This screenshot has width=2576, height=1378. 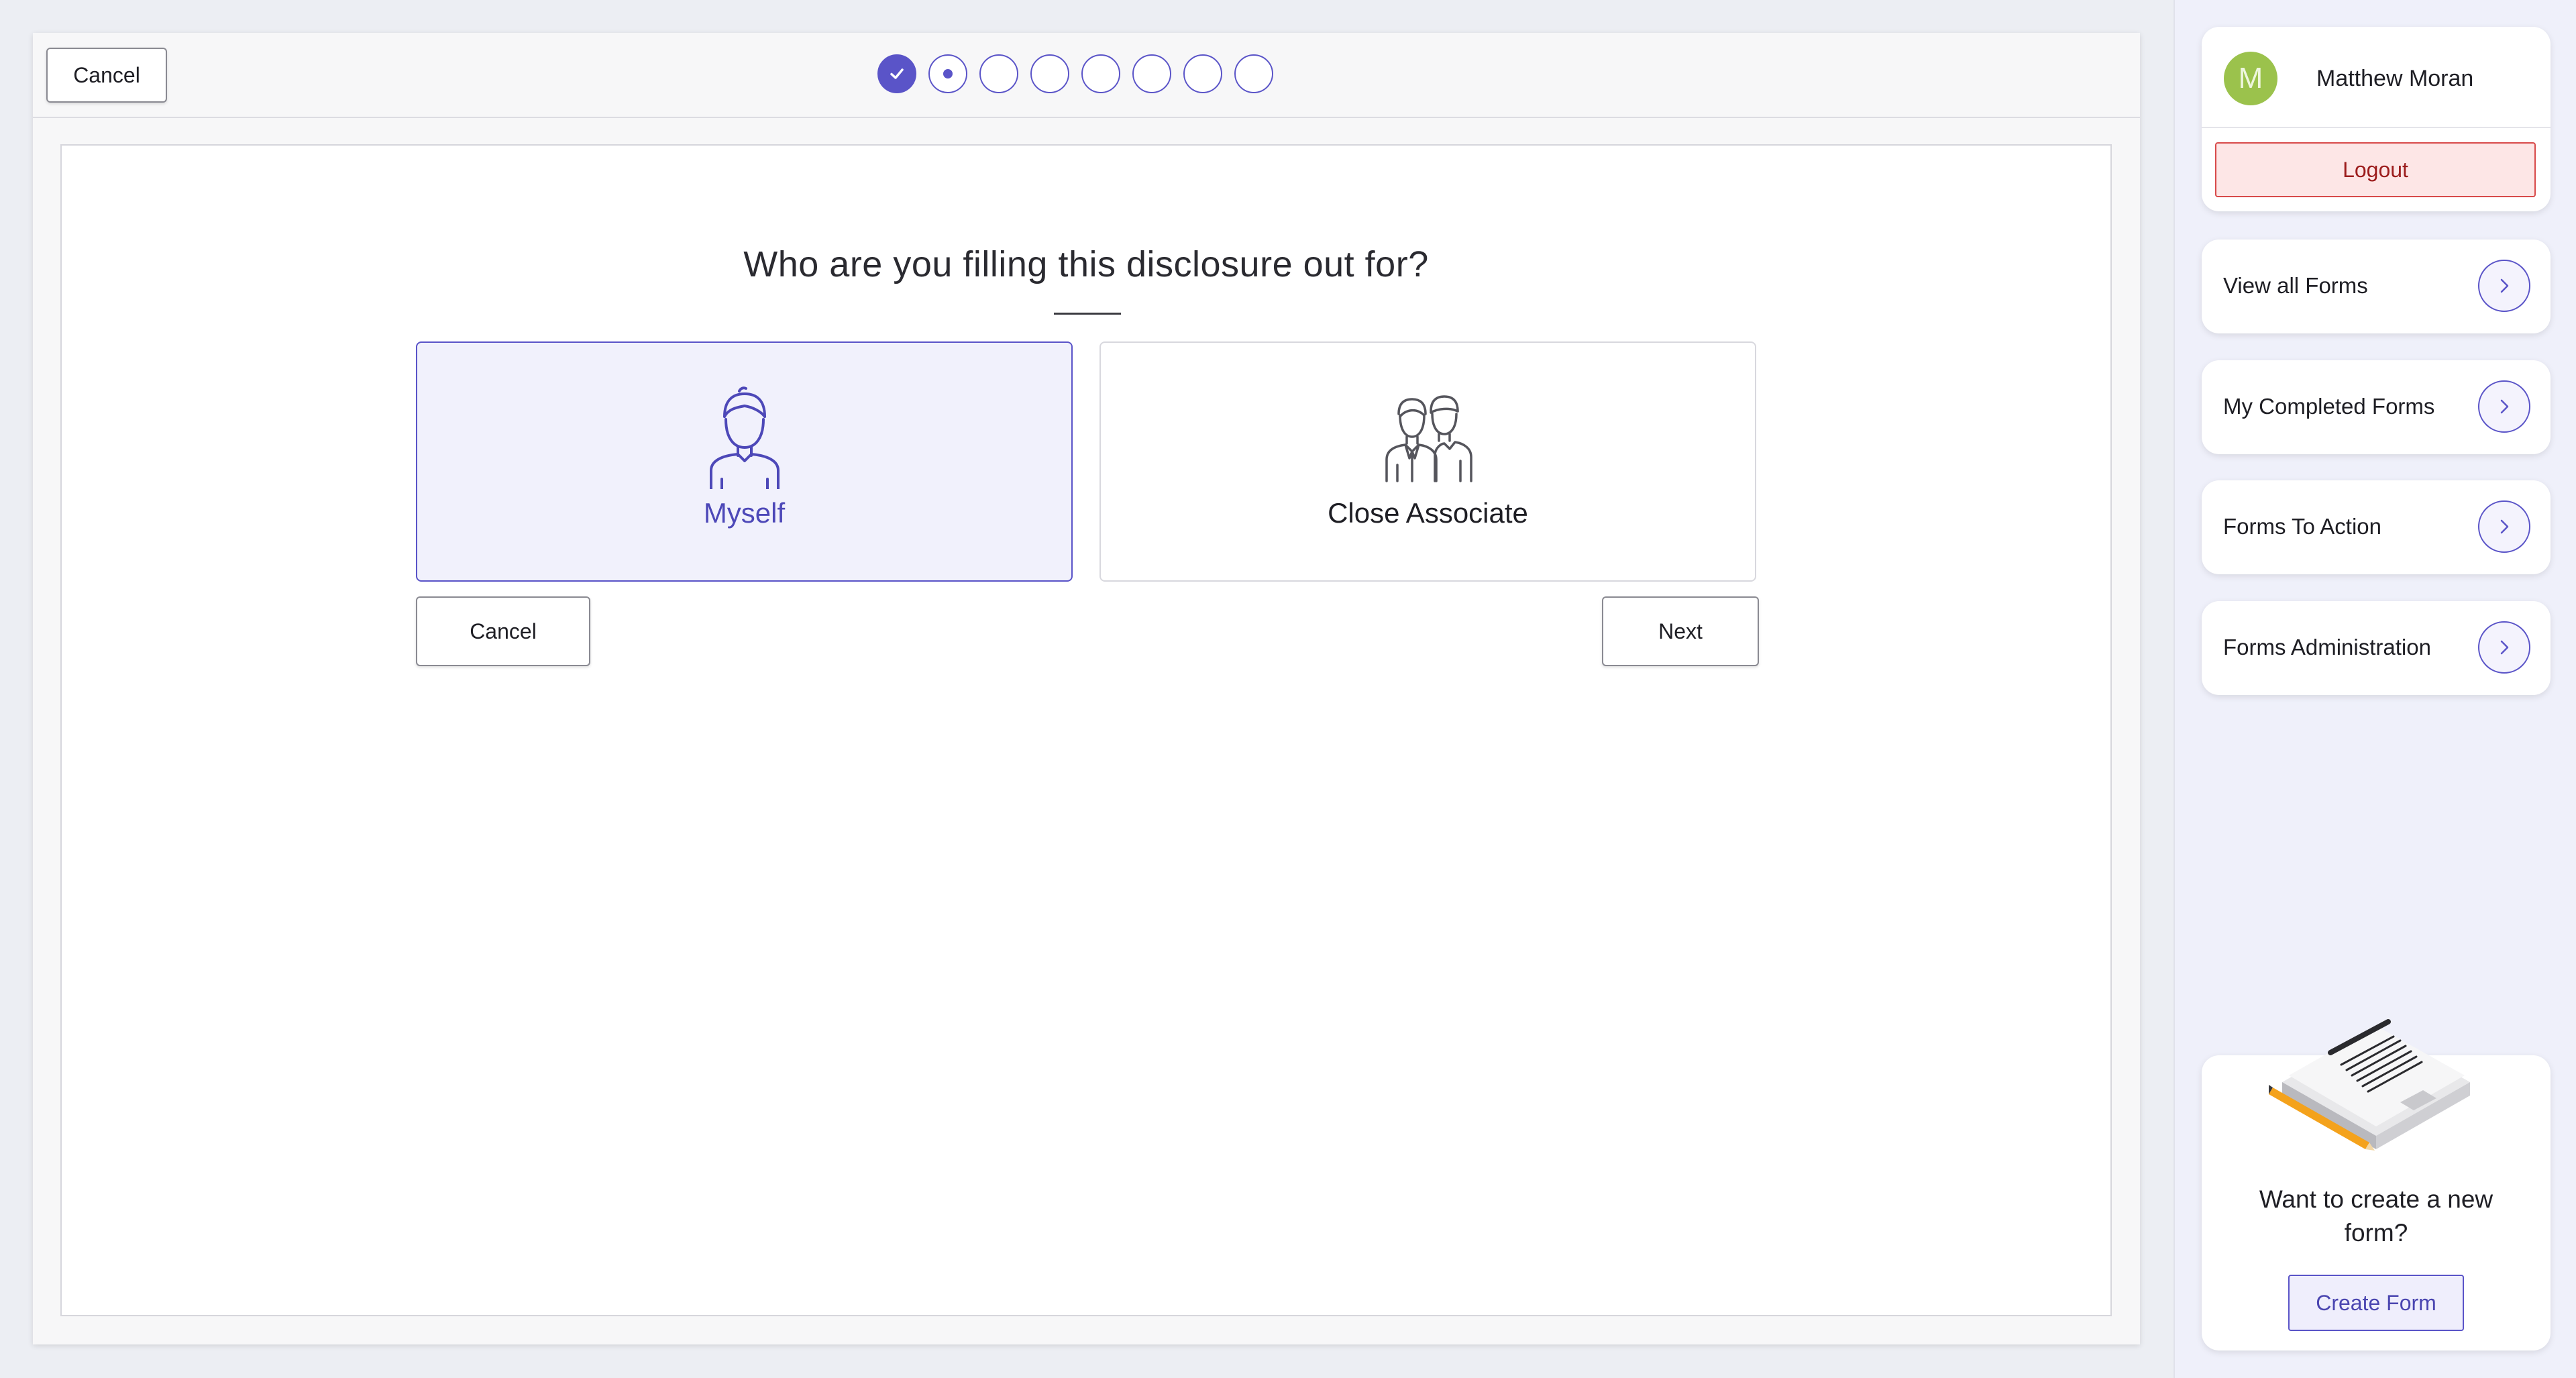 What do you see at coordinates (106, 75) in the screenshot?
I see `top-cancel-button: Cancel` at bounding box center [106, 75].